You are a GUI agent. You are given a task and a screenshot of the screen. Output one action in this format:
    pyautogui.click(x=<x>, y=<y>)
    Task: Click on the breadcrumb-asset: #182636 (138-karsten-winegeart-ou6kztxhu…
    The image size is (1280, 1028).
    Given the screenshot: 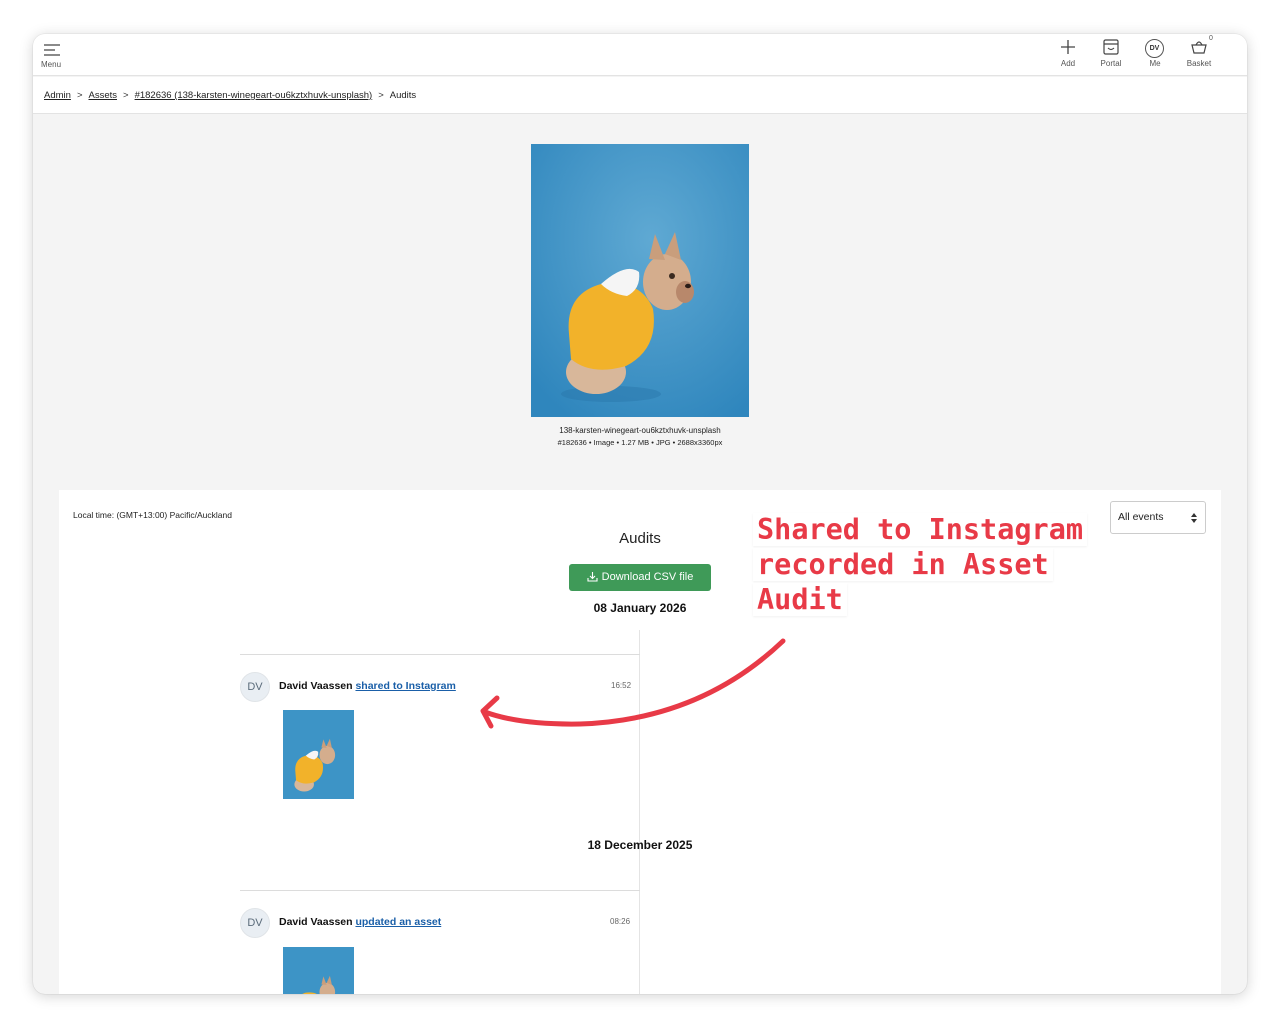 What is the action you would take?
    pyautogui.click(x=254, y=95)
    